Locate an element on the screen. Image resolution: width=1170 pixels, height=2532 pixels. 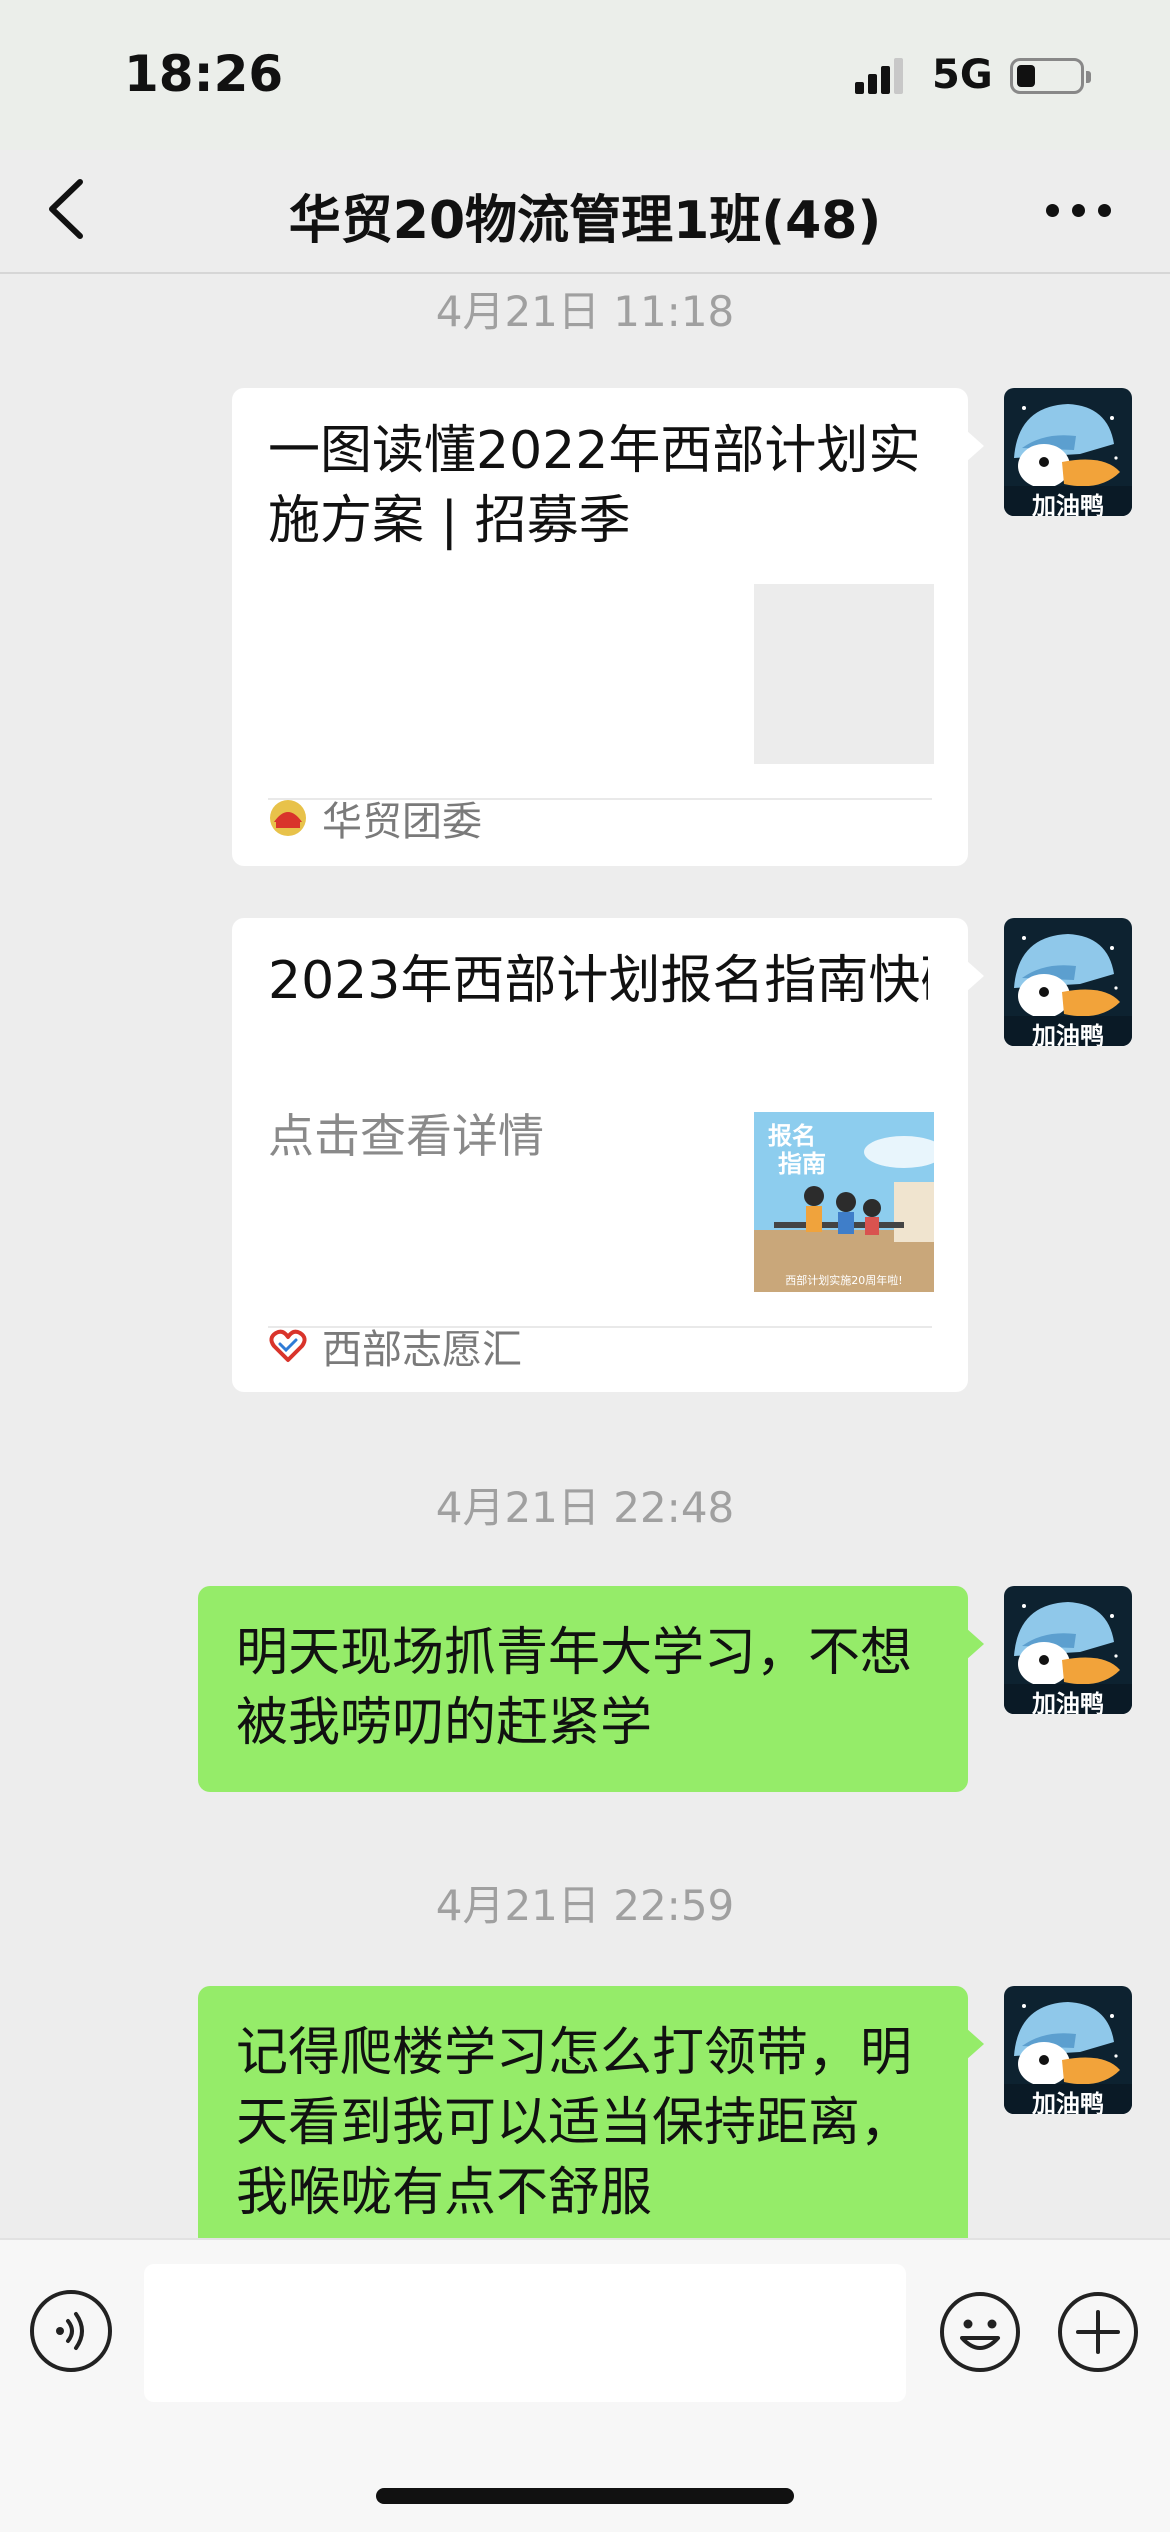
input-bar is located at coordinates (585, 2385).